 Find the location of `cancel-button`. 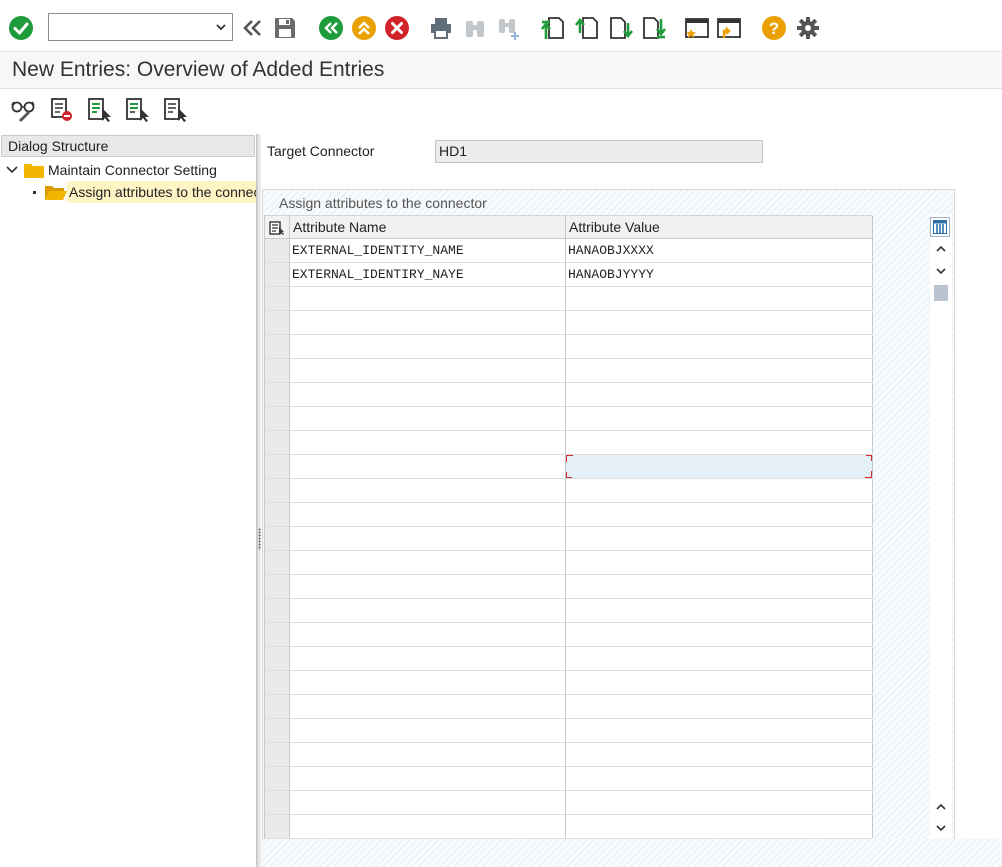

cancel-button is located at coordinates (397, 28).